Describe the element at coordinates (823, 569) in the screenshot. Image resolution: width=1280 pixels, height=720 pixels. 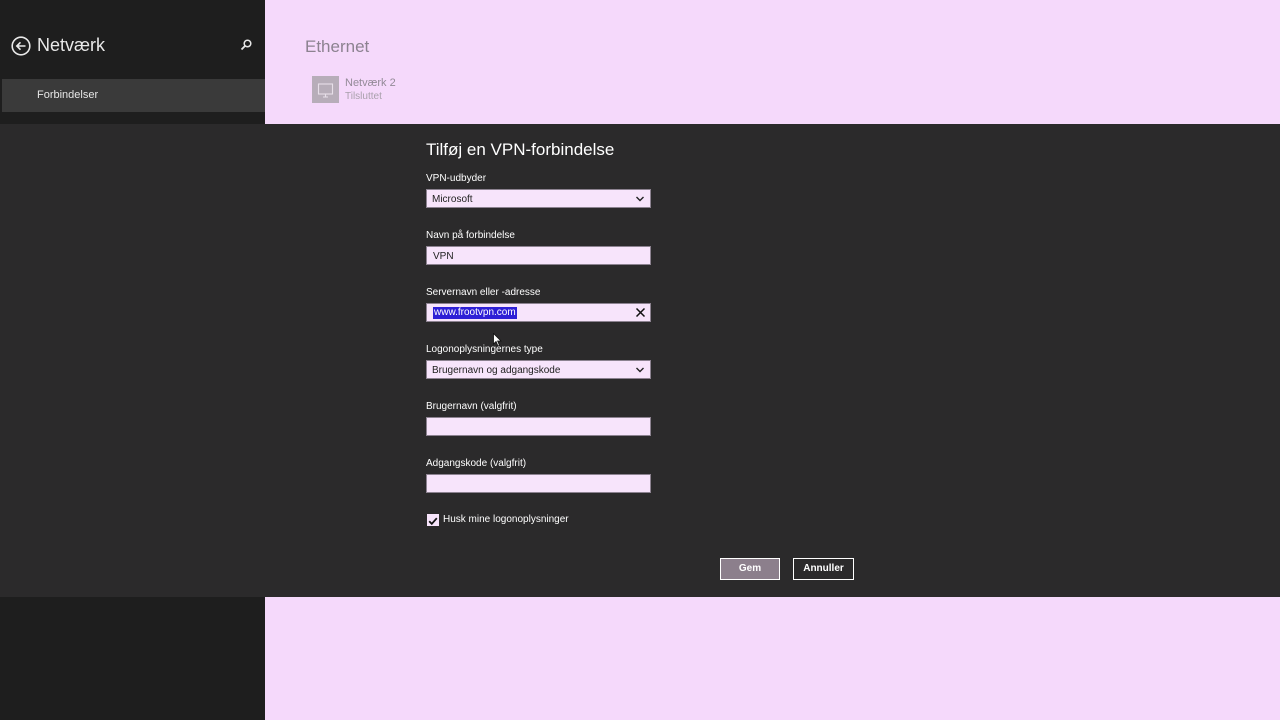
I see `cancel-button: Annuller` at that location.